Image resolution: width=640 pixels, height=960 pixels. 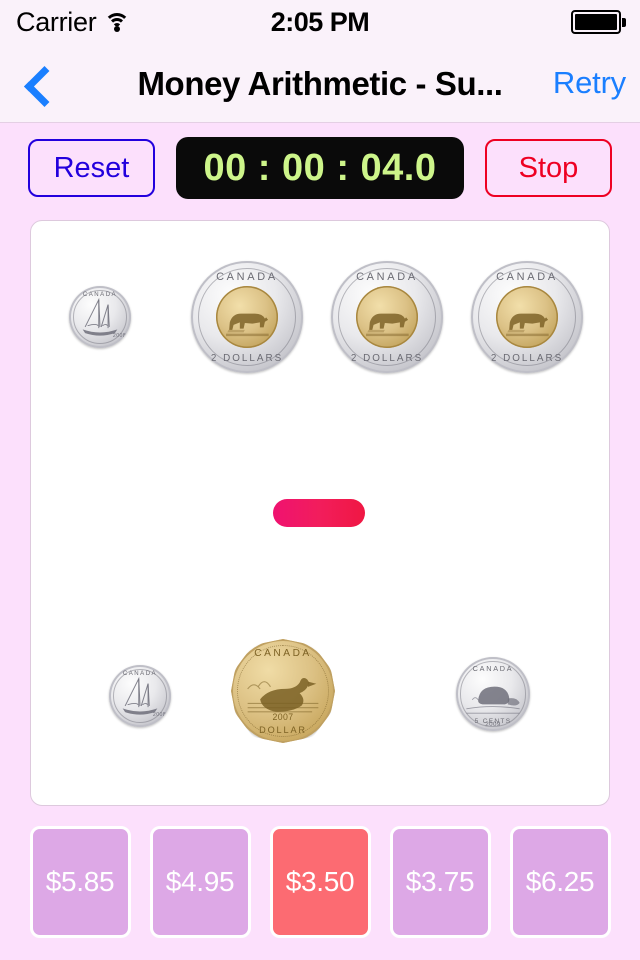 I want to click on minus-operator-icon, so click(x=319, y=513).